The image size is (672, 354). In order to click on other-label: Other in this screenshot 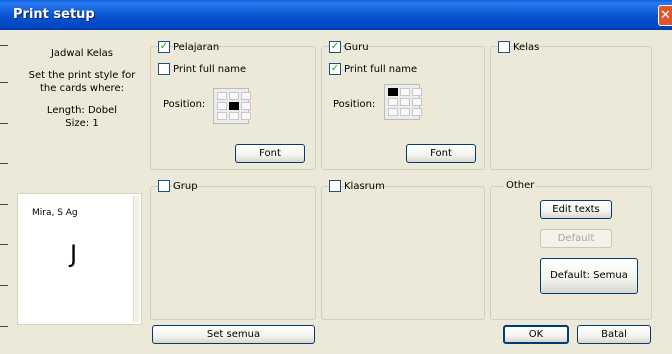, I will do `click(520, 185)`.